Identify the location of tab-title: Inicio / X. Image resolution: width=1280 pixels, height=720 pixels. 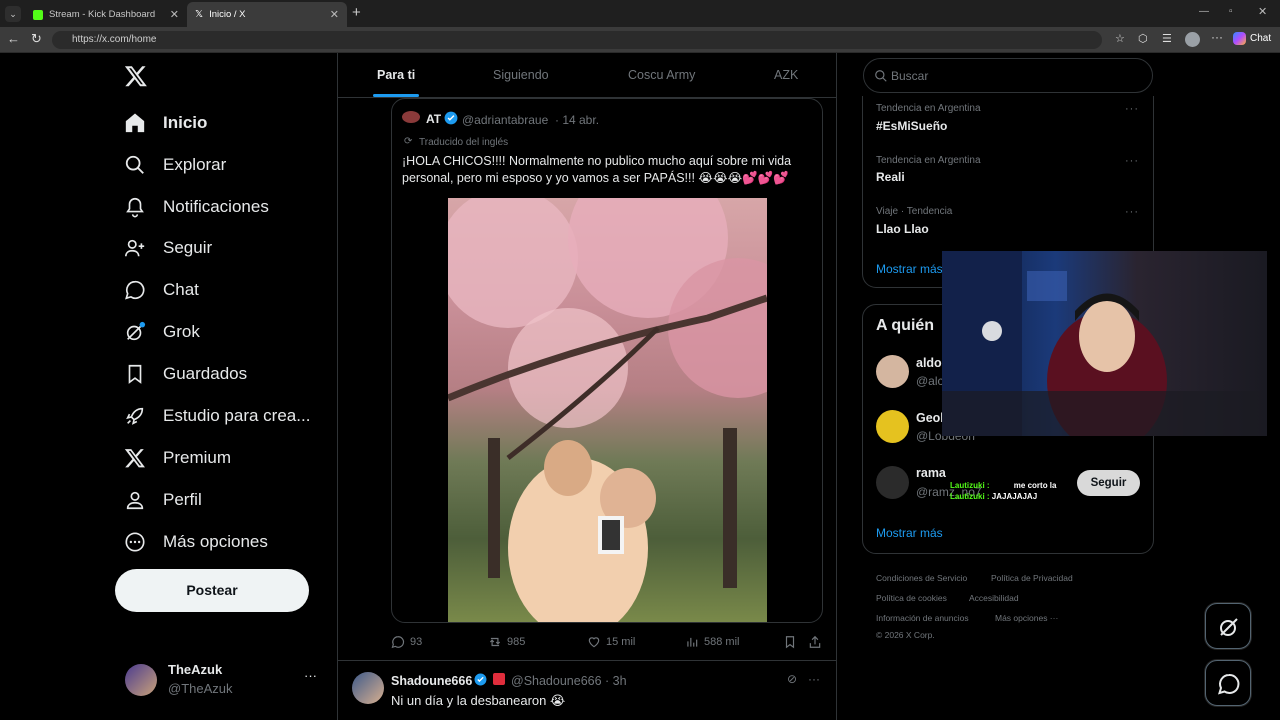
(227, 14).